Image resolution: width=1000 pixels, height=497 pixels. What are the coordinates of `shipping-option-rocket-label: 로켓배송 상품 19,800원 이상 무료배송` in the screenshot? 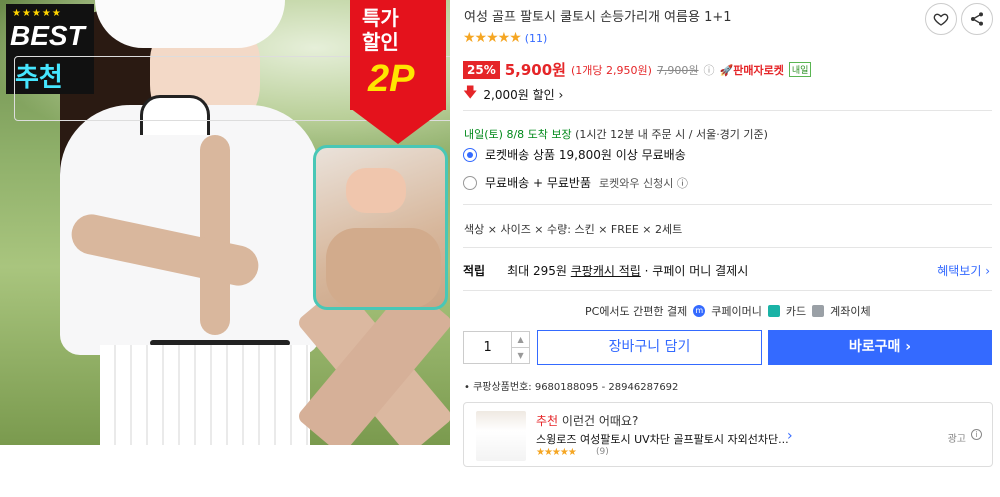 It's located at (585, 155).